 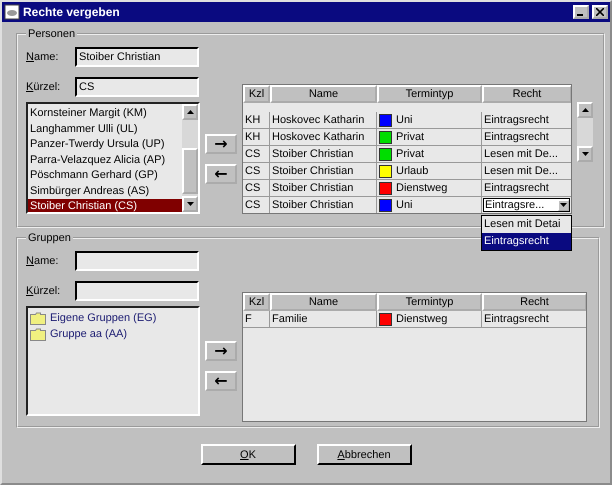 I want to click on group-title: Personen, so click(x=51, y=34).